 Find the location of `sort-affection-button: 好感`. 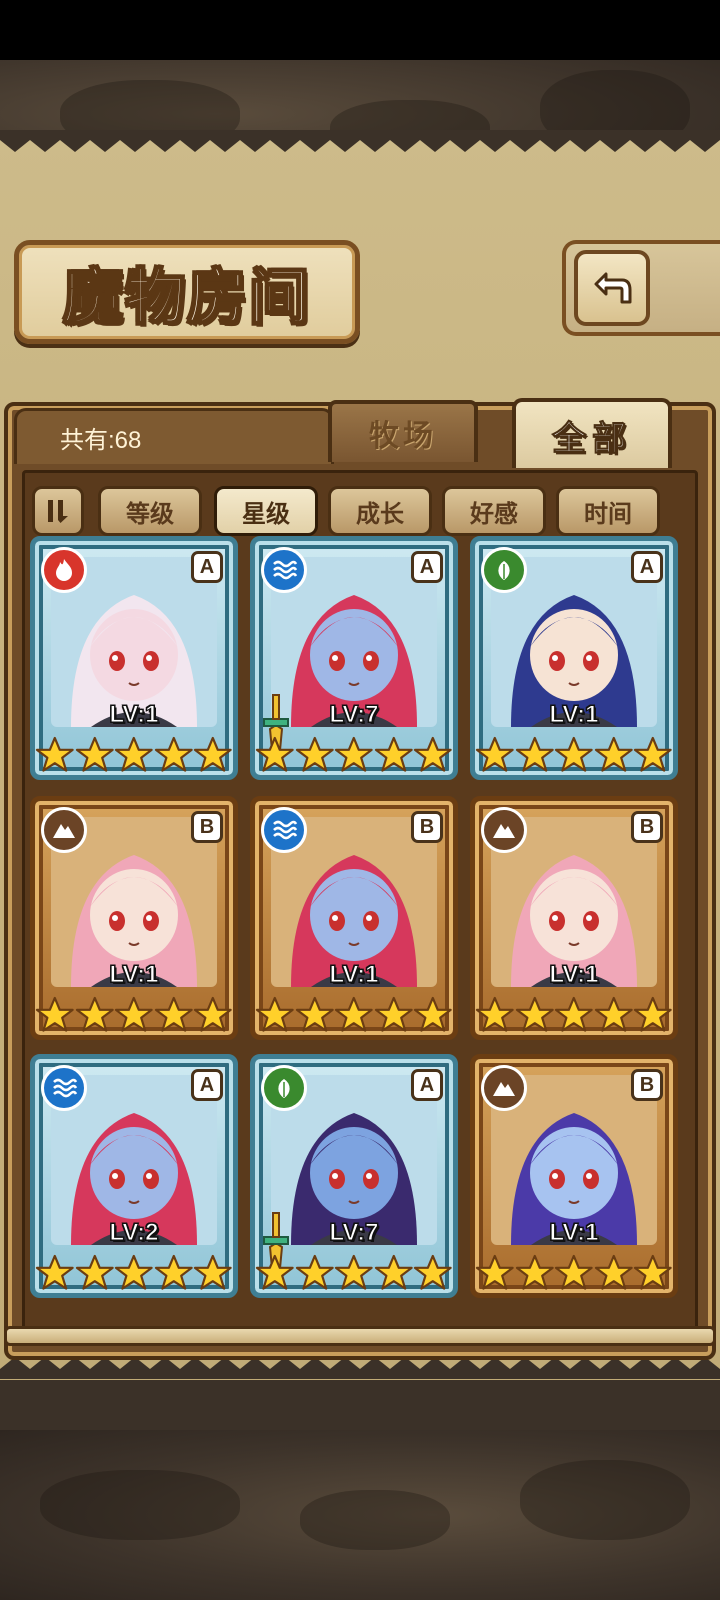

sort-affection-button: 好感 is located at coordinates (494, 511).